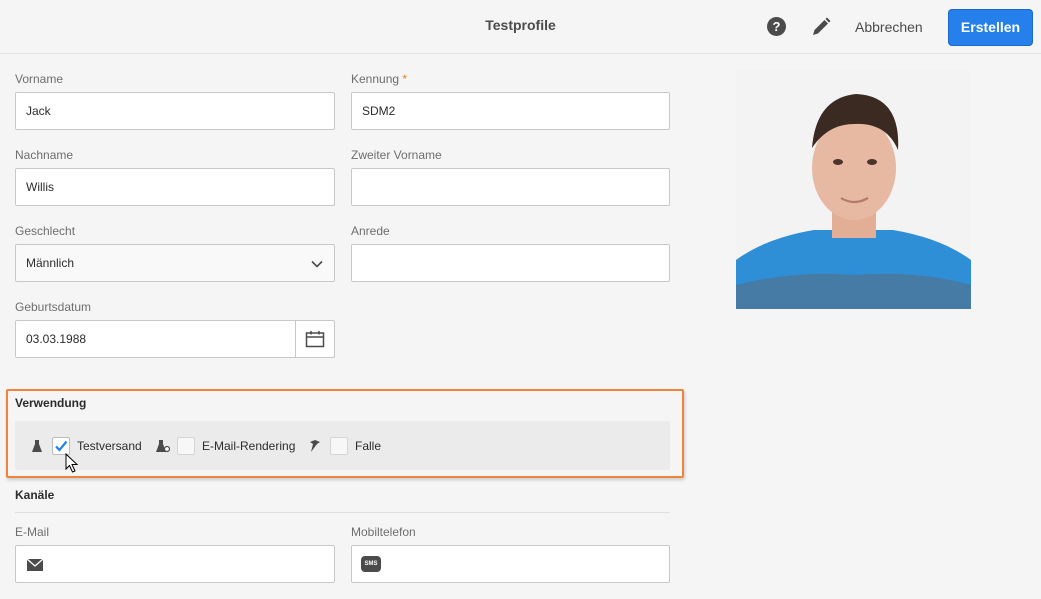 The image size is (1041, 599). What do you see at coordinates (510, 263) in the screenshot?
I see `salutation-field` at bounding box center [510, 263].